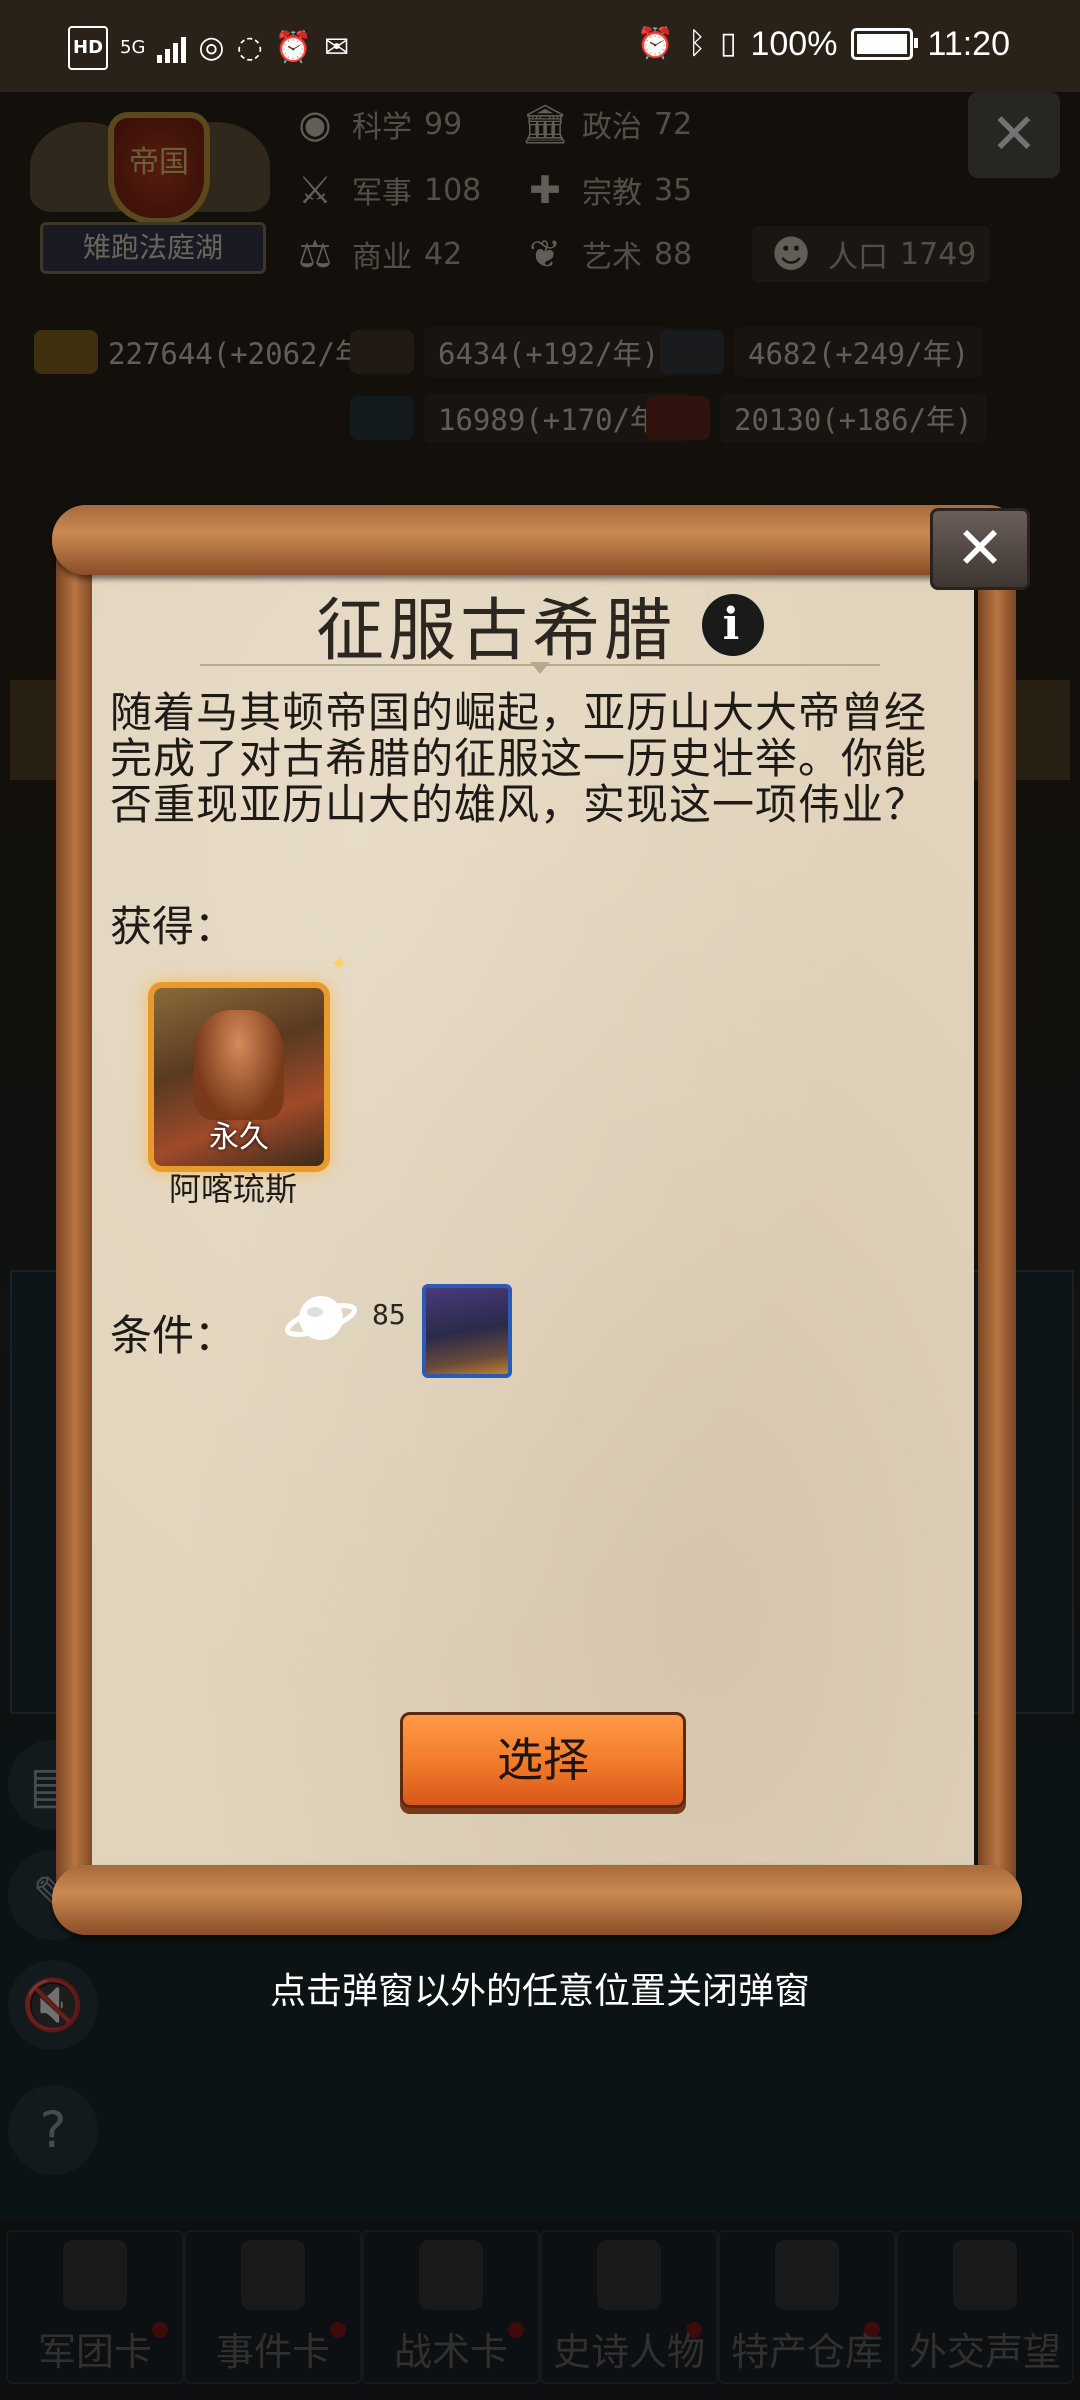 This screenshot has height=2400, width=1080. What do you see at coordinates (159, 168) in the screenshot?
I see `empire-shield: 帝国` at bounding box center [159, 168].